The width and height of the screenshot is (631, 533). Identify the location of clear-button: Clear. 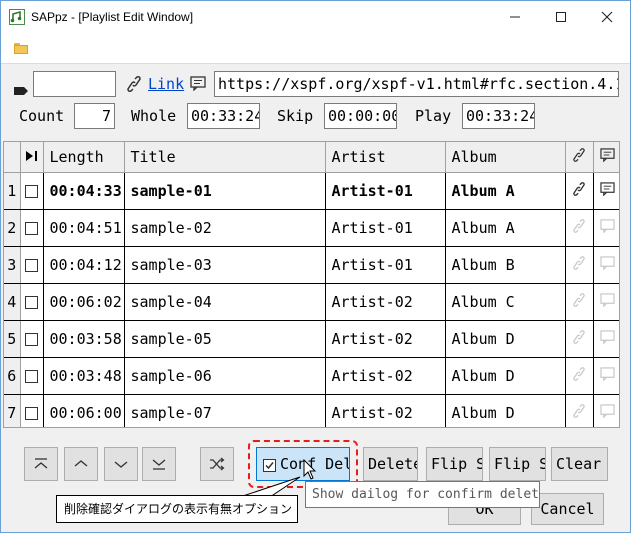
(579, 464).